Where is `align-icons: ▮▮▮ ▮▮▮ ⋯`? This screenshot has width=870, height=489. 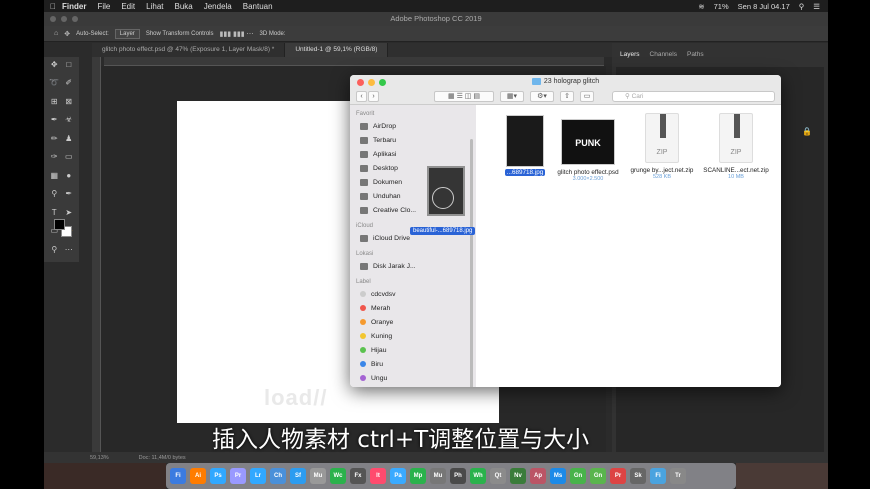 align-icons: ▮▮▮ ▮▮▮ ⋯ is located at coordinates (237, 34).